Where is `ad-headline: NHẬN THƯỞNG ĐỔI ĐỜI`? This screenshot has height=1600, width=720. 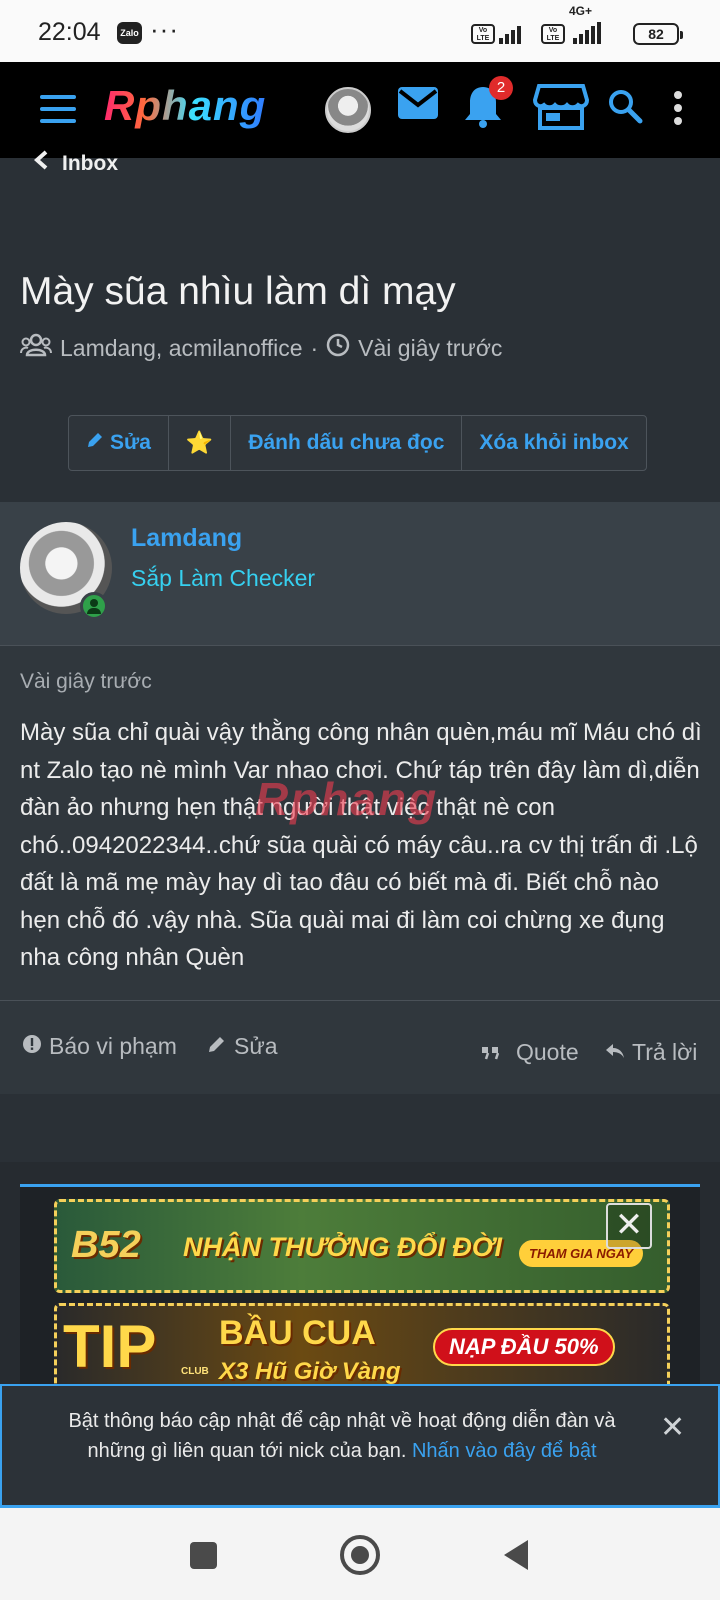 ad-headline: NHẬN THƯỞNG ĐỔI ĐỜI is located at coordinates (343, 1247).